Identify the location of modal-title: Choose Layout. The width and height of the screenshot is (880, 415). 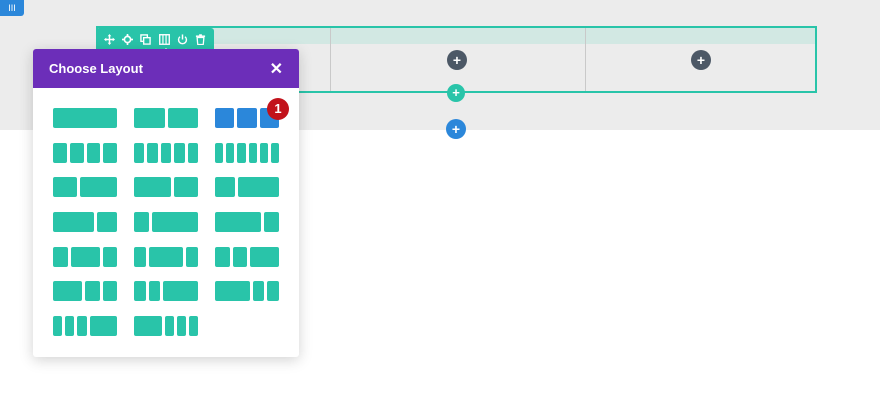
(96, 68).